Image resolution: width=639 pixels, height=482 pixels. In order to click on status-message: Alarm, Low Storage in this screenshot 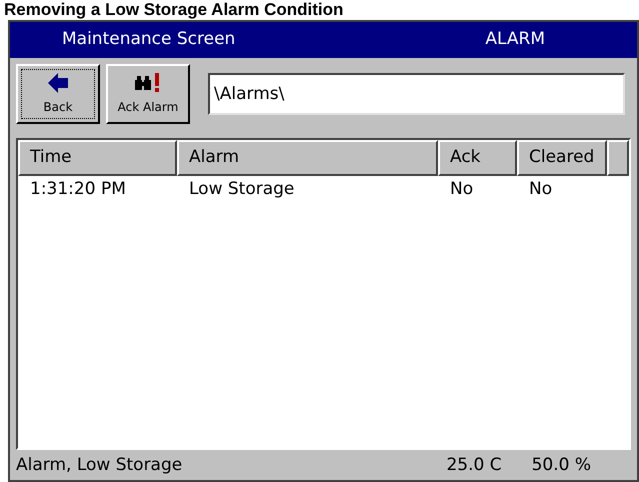, I will do `click(99, 466)`.